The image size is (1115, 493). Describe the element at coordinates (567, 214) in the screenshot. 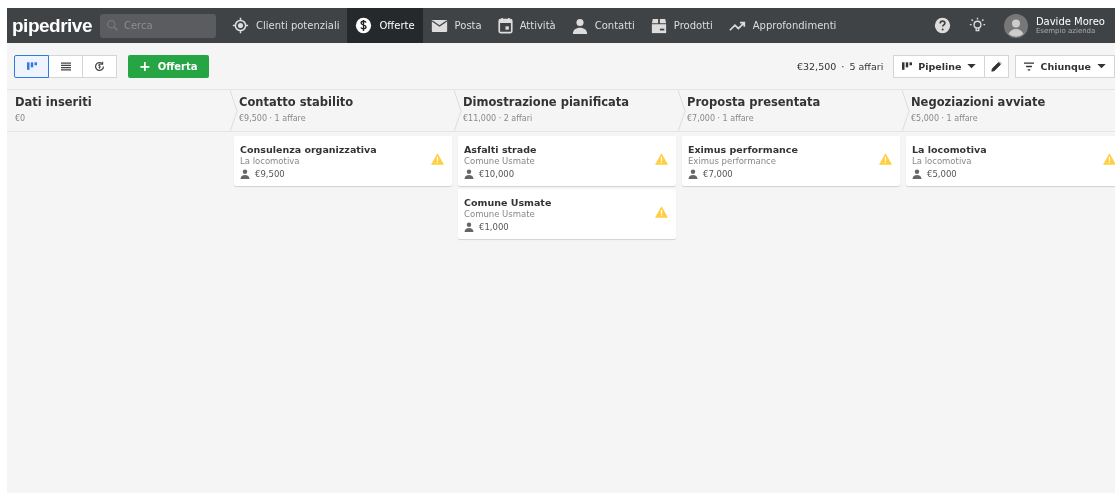

I see `deal-card: Comune Usmate Comune Usmate €1,000` at that location.